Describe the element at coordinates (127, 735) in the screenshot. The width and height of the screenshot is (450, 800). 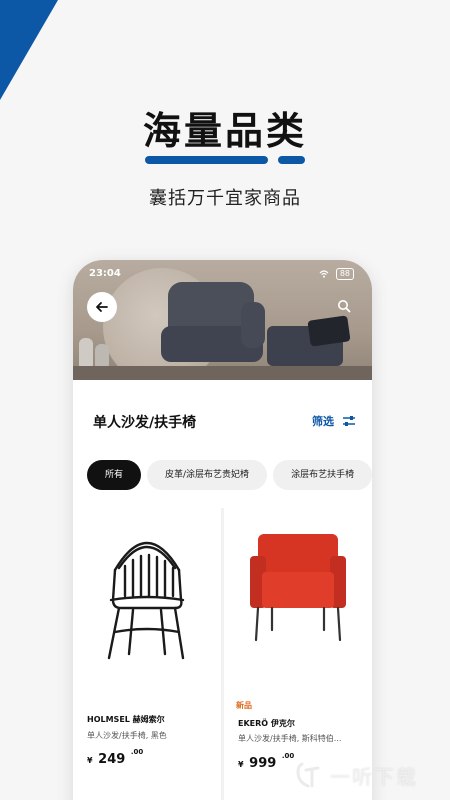
I see `product-description: 单人沙发/扶手椅, 黑色` at that location.